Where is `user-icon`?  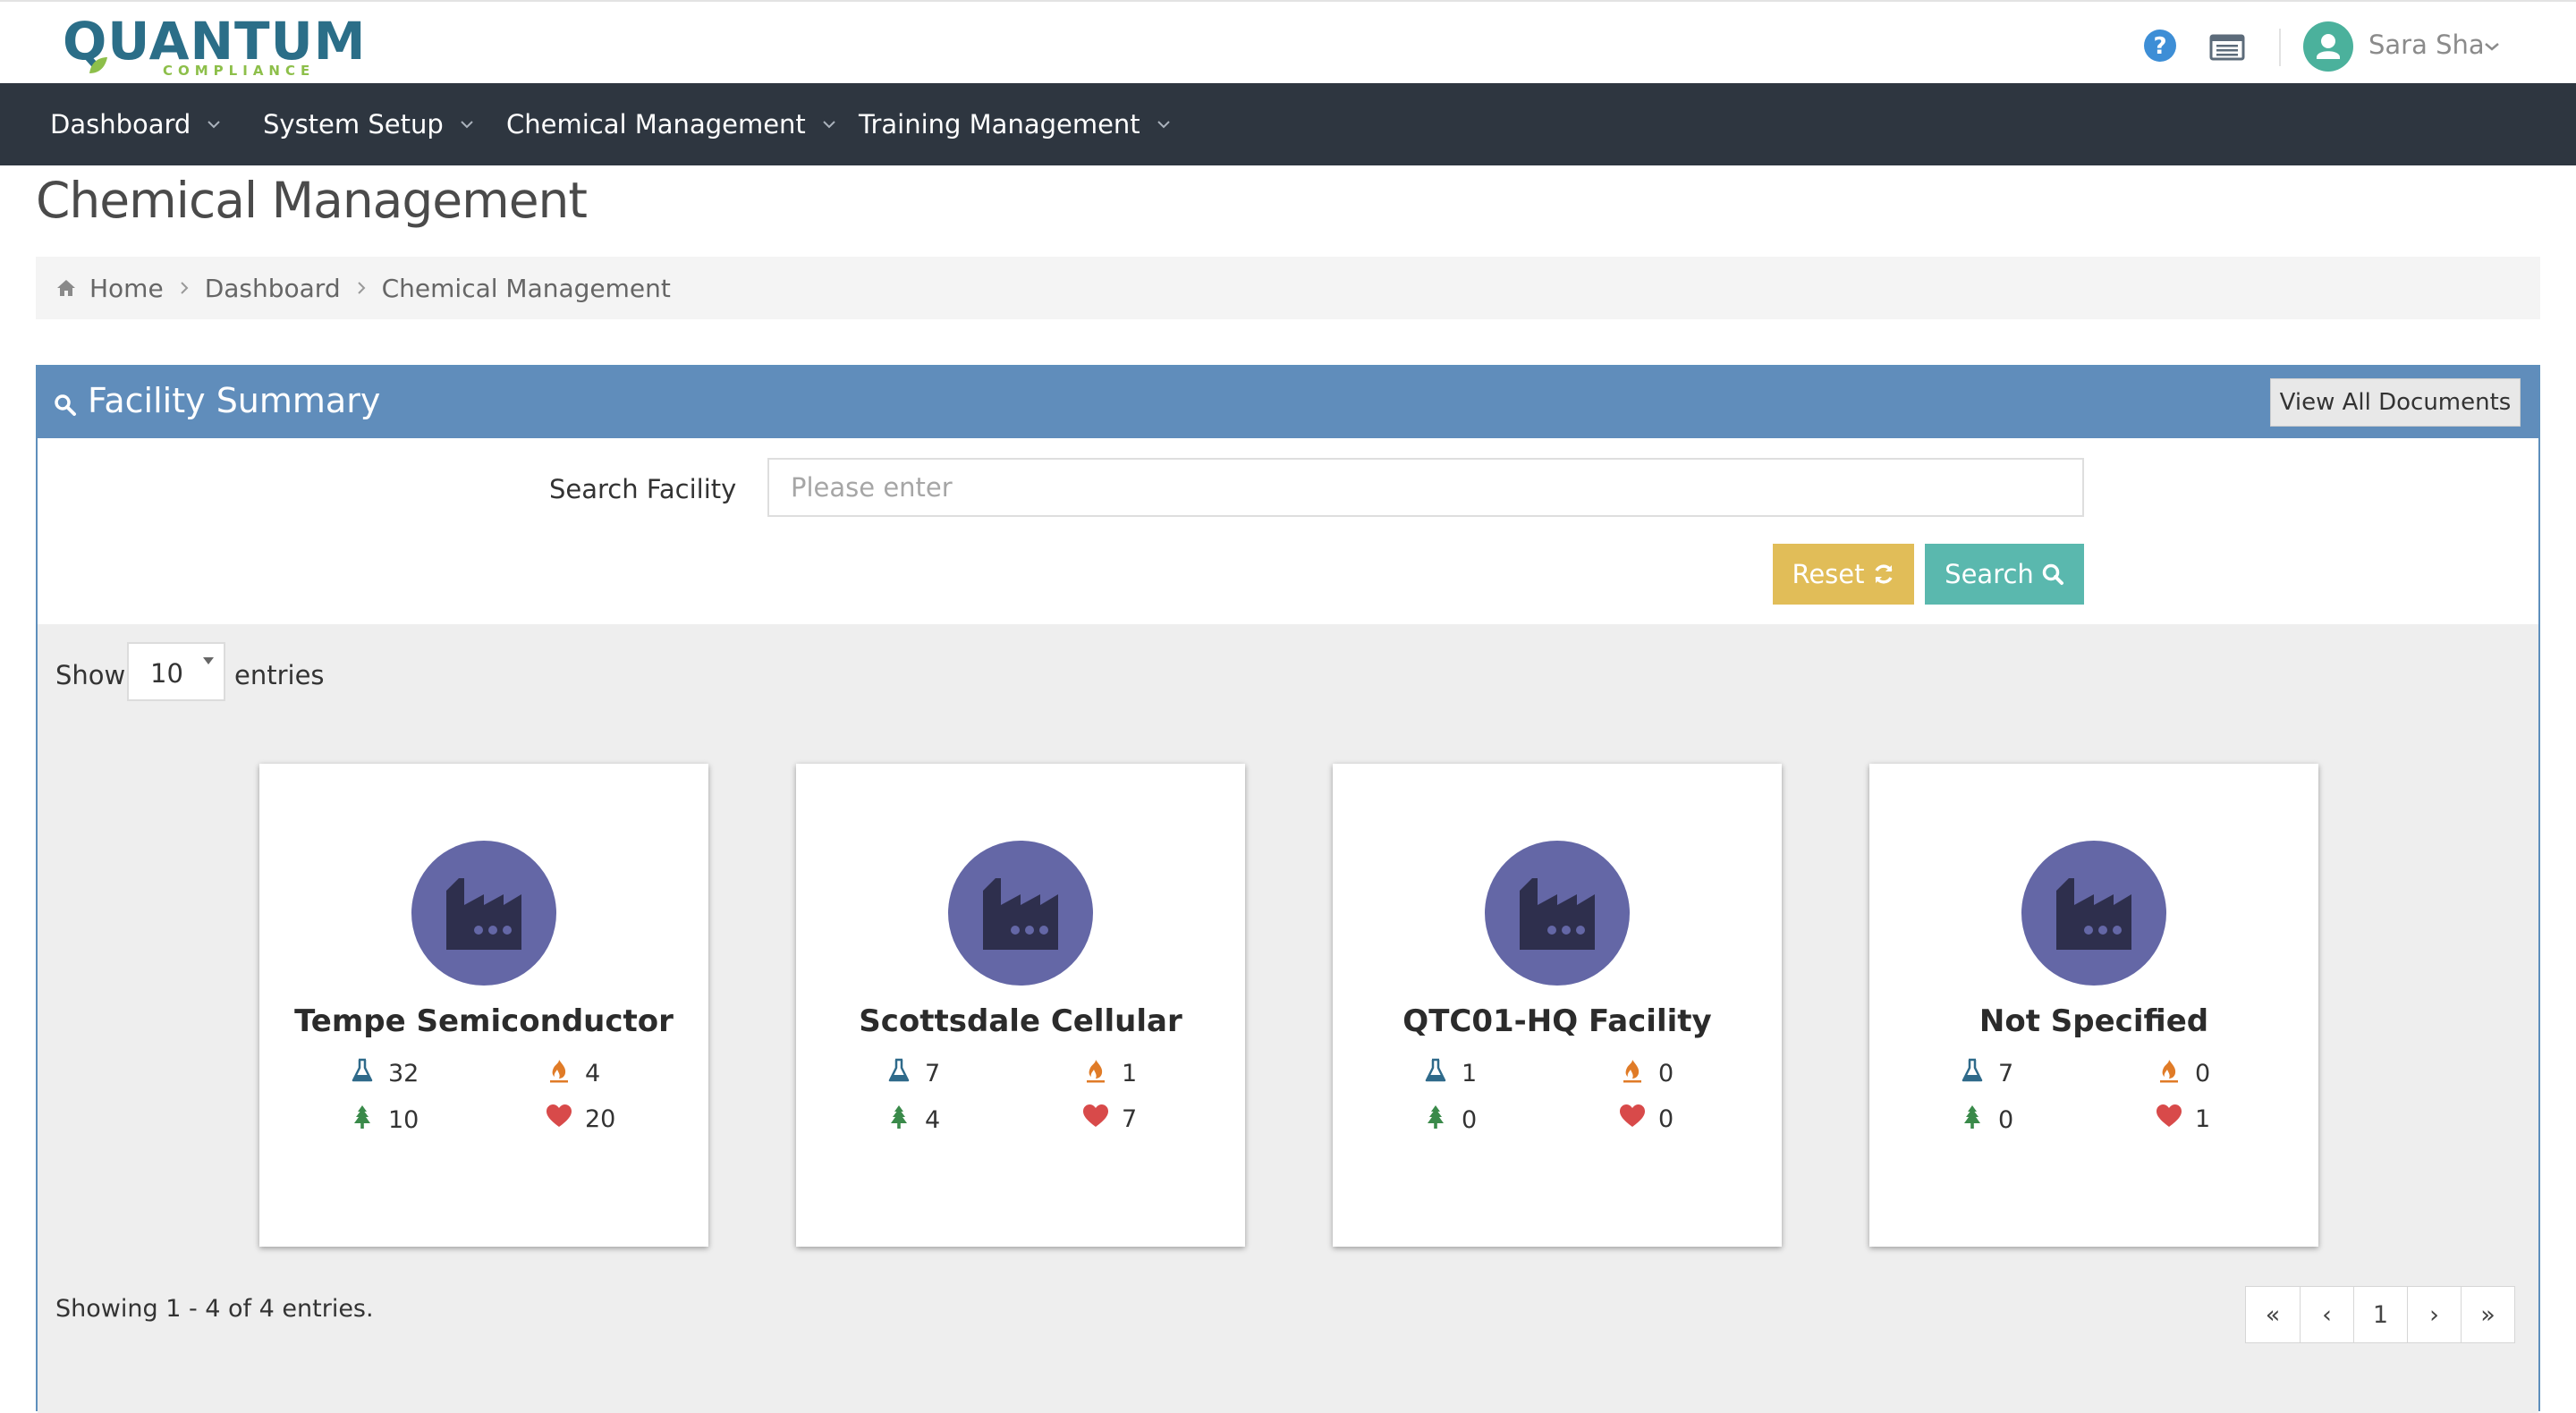 user-icon is located at coordinates (2328, 46).